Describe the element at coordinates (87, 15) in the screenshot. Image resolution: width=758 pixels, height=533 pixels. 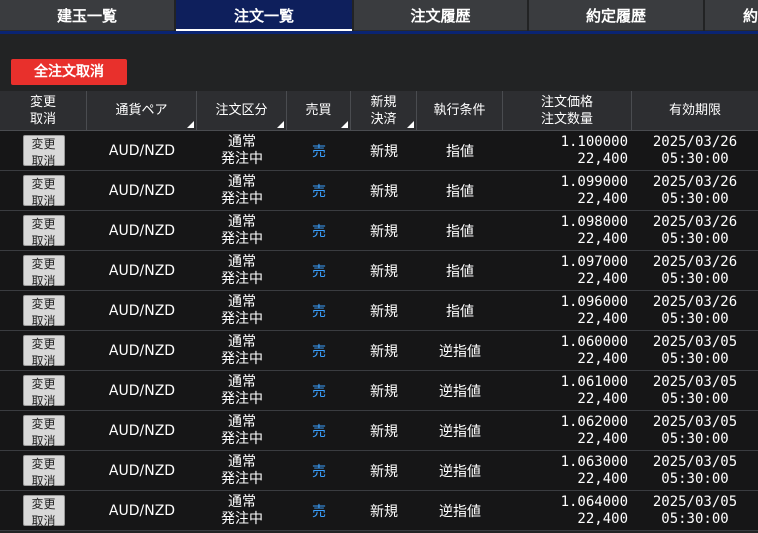
I see `tab-positions: 建玉一覧` at that location.